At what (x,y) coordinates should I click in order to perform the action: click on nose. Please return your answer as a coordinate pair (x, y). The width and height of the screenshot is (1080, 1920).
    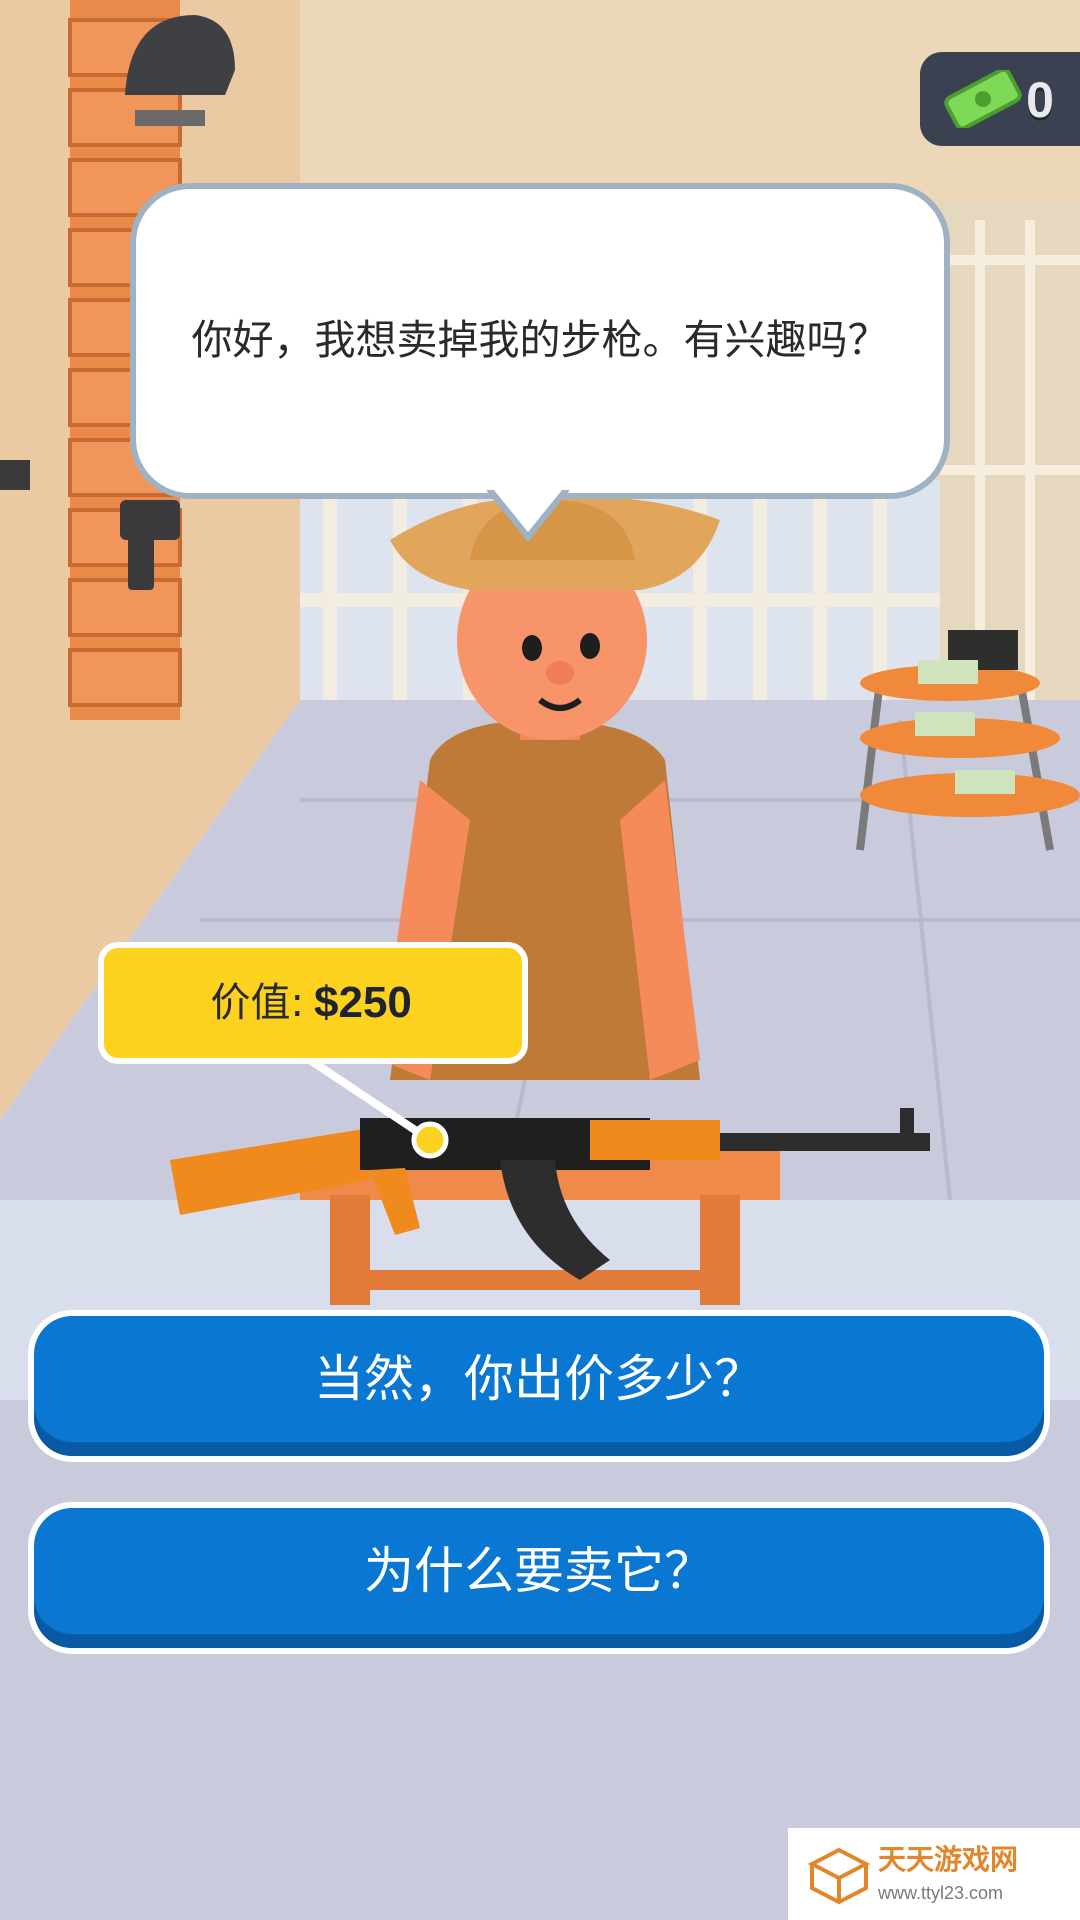
    Looking at the image, I should click on (560, 673).